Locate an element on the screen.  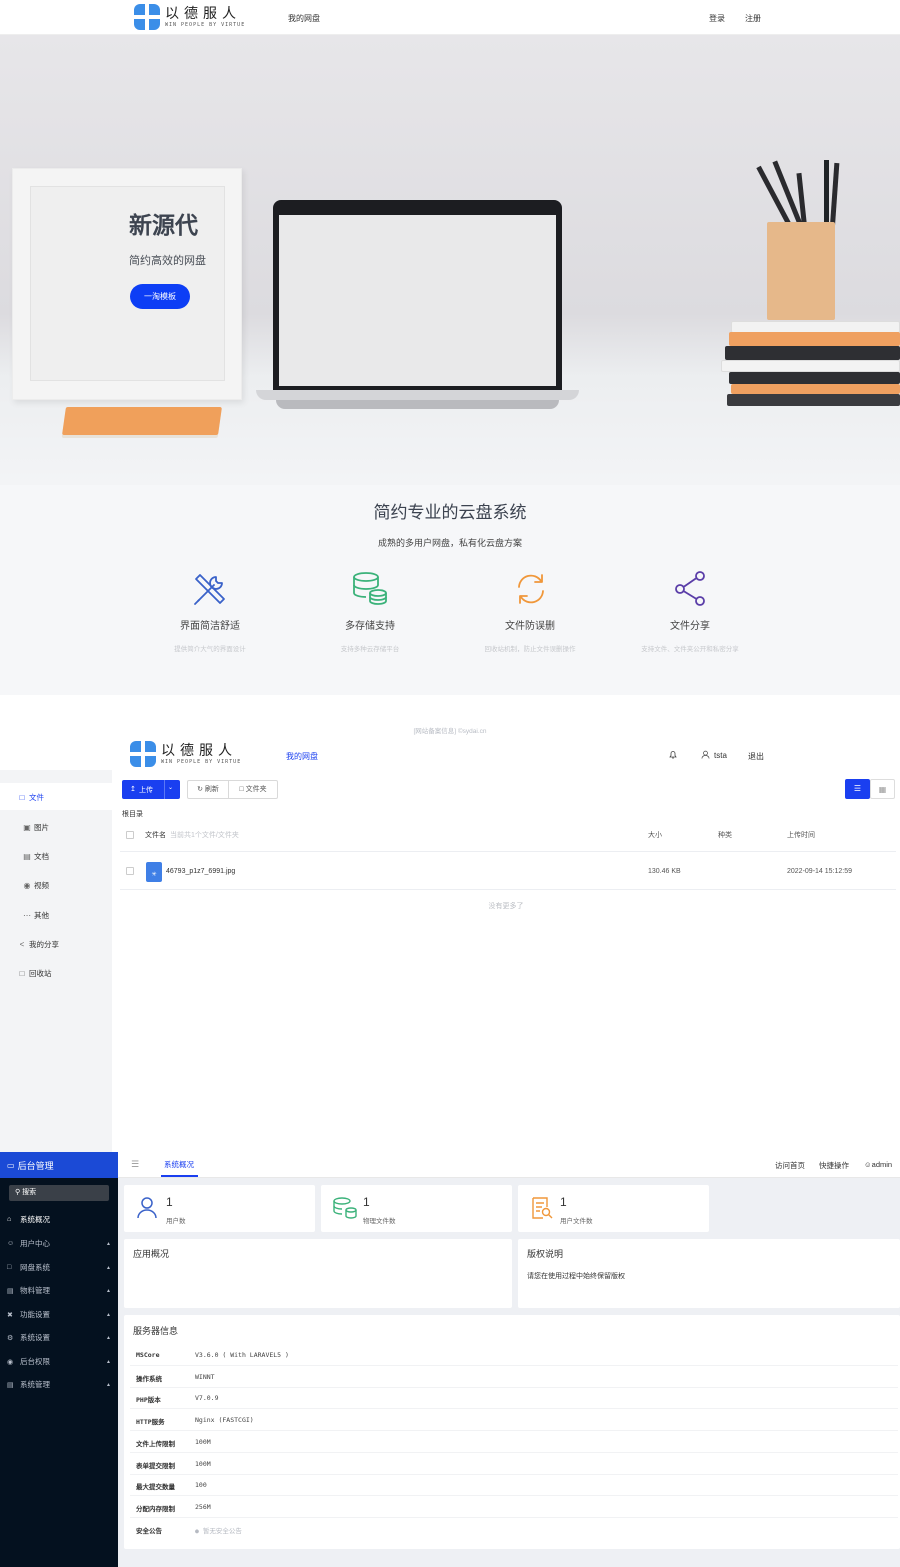
server-key-post: 表单提交限制 is located at coordinates (155, 1466).